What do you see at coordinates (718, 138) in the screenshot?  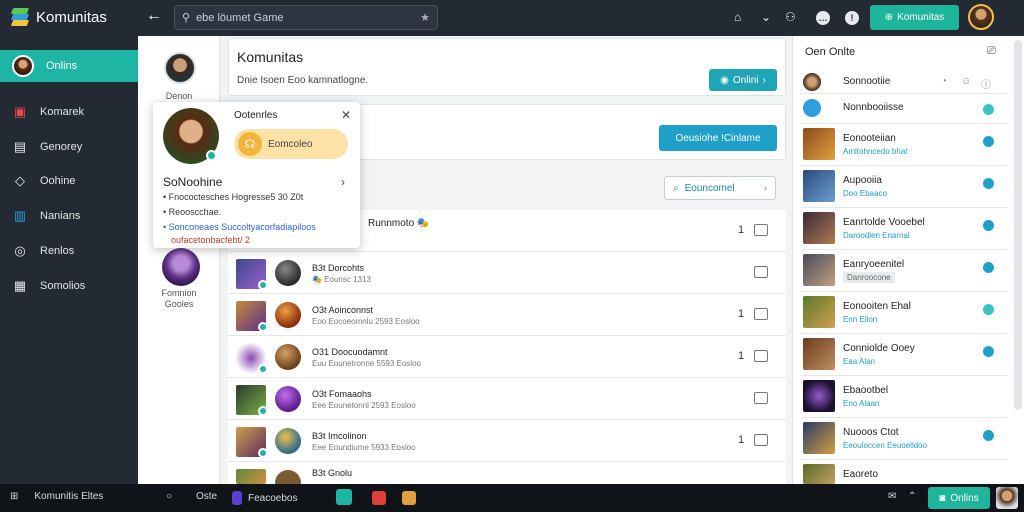 I see `post-button: Oeusiohe !Cinlame` at bounding box center [718, 138].